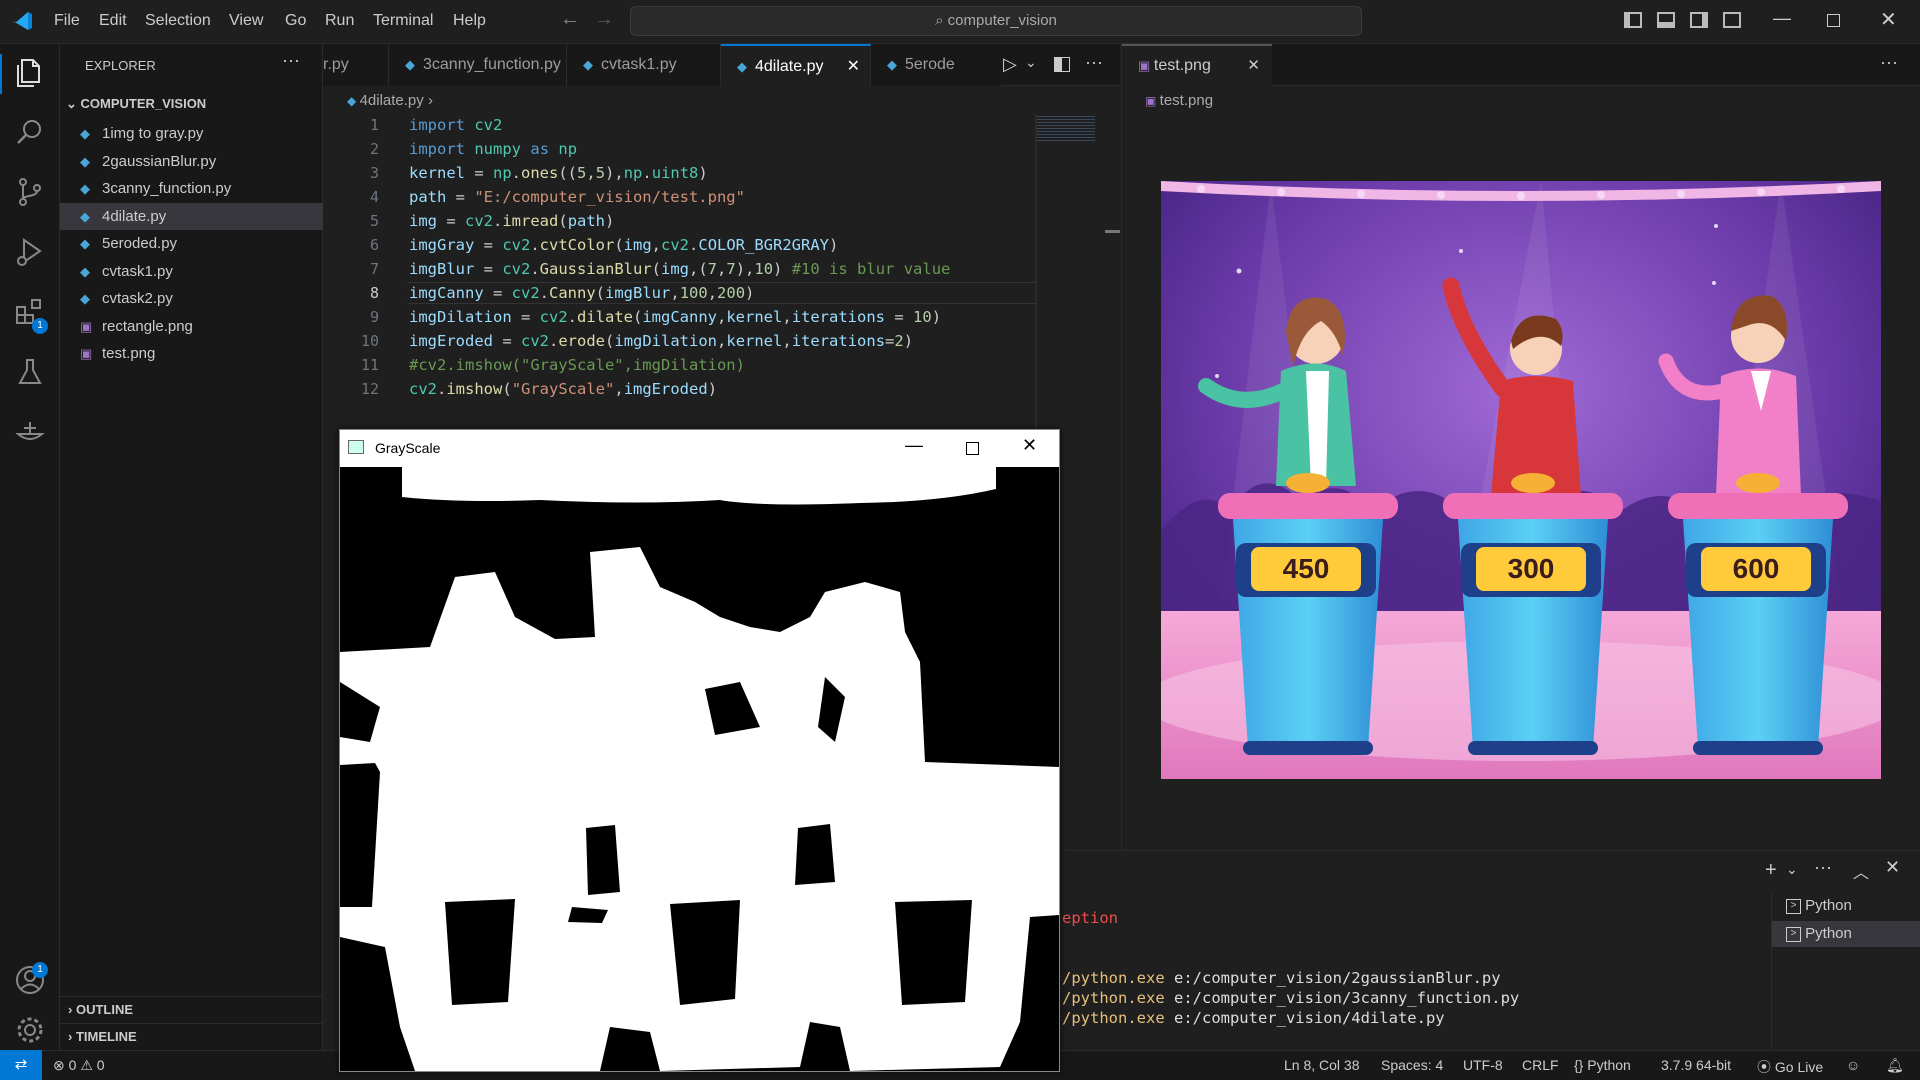 The width and height of the screenshot is (1920, 1080). Describe the element at coordinates (30, 72) in the screenshot. I see `explorer-icon` at that location.